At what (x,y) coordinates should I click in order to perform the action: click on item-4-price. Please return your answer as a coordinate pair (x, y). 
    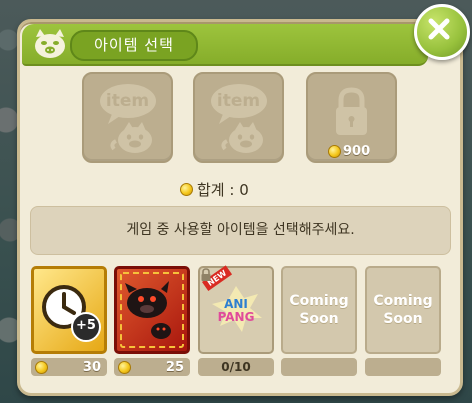
    Looking at the image, I should click on (319, 367).